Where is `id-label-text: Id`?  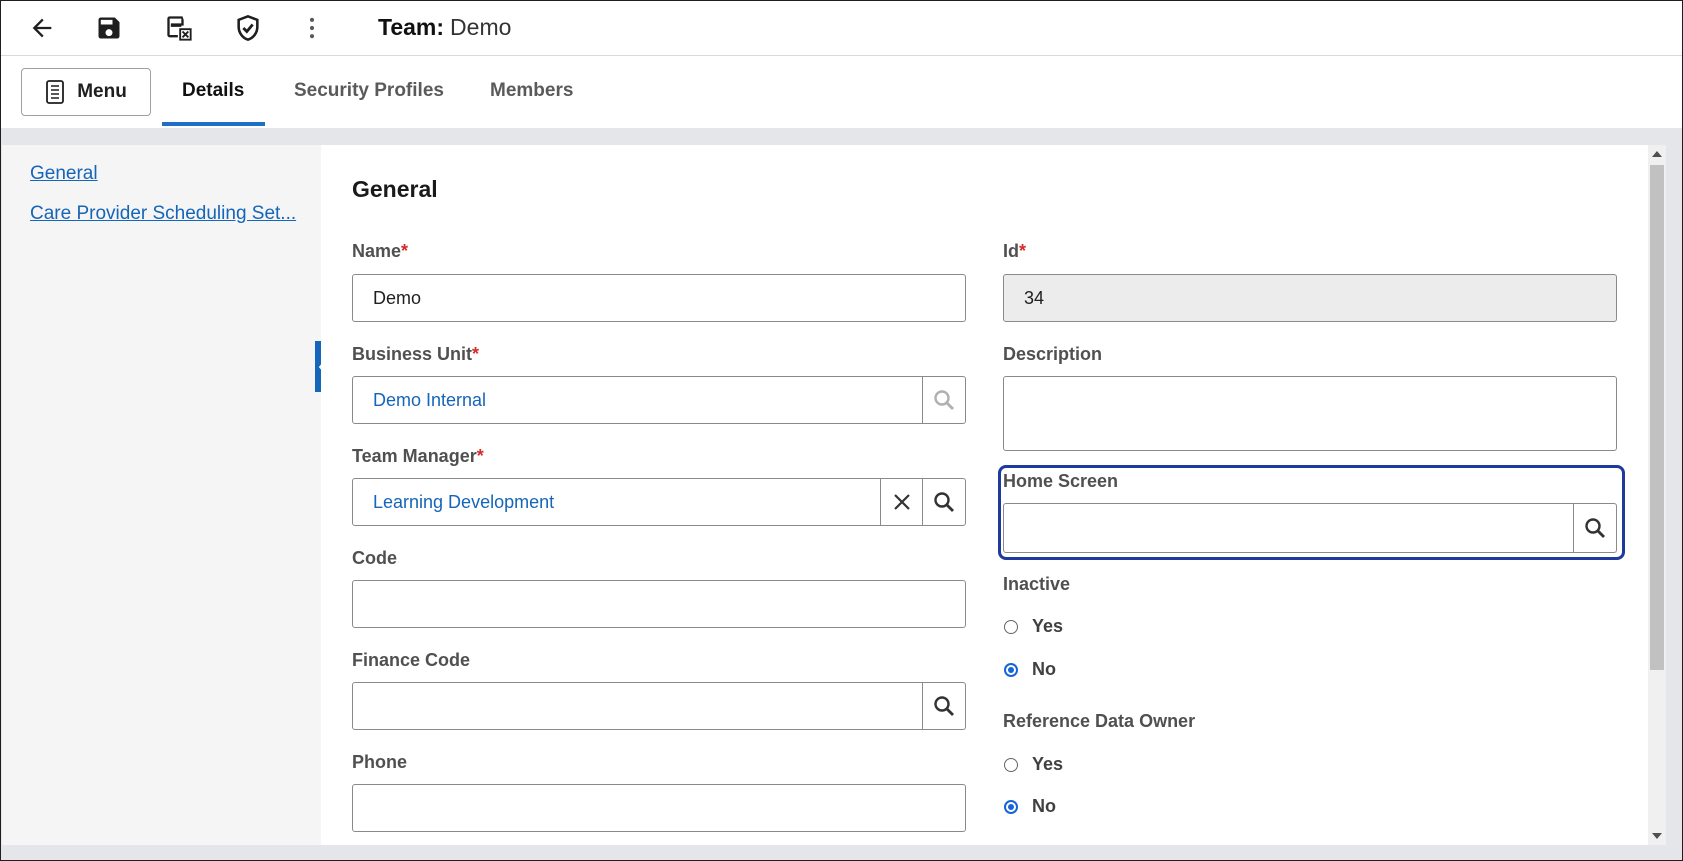 id-label-text: Id is located at coordinates (1011, 251).